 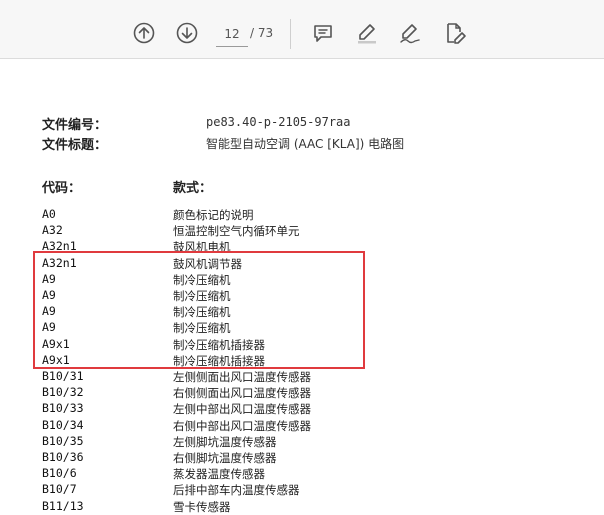 I want to click on page-number-input, so click(x=232, y=34).